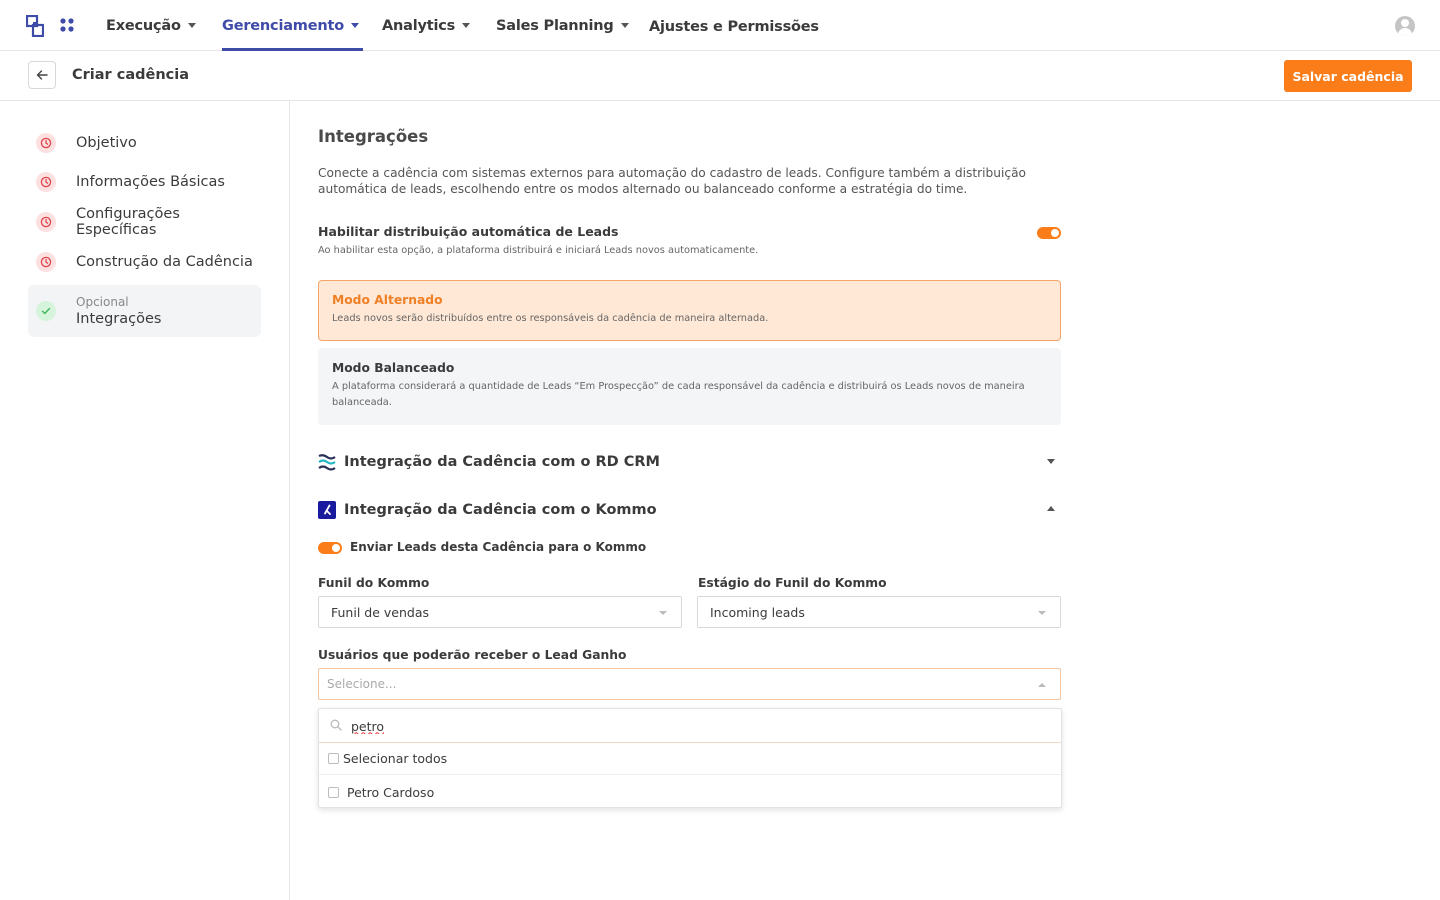 This screenshot has width=1440, height=900. I want to click on kommo-logo-icon, so click(327, 510).